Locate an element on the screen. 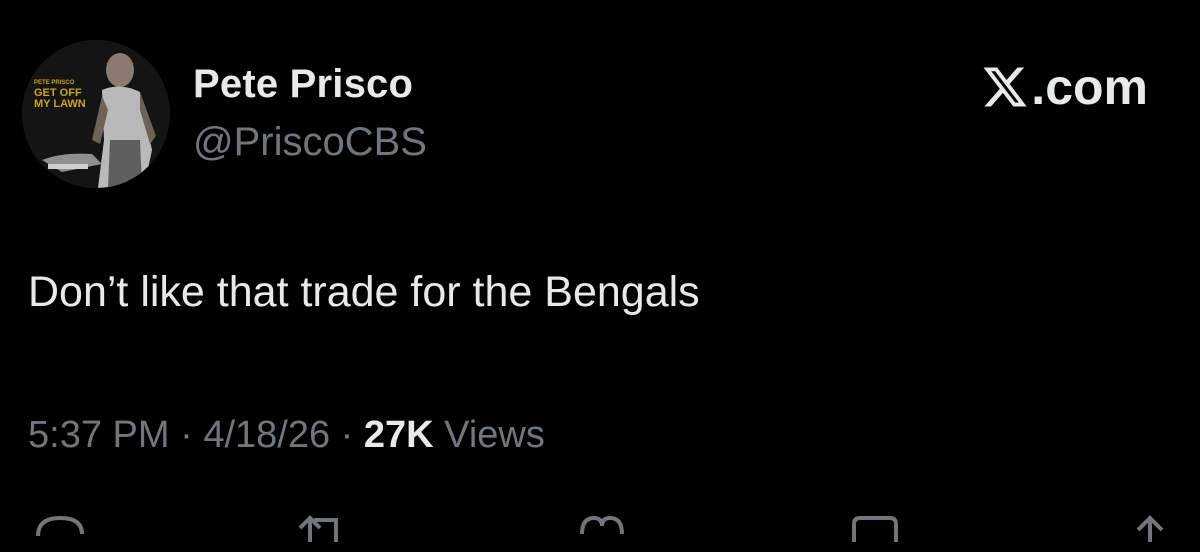 Image resolution: width=1200 pixels, height=552 pixels. author-avatar: PETE PRISCO GET OFF MY LAWN is located at coordinates (96, 114).